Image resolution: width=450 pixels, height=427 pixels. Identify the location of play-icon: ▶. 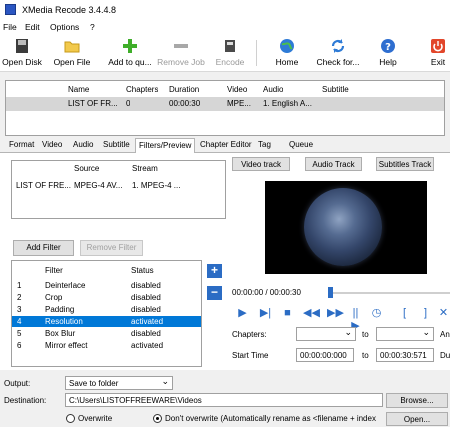
(242, 313).